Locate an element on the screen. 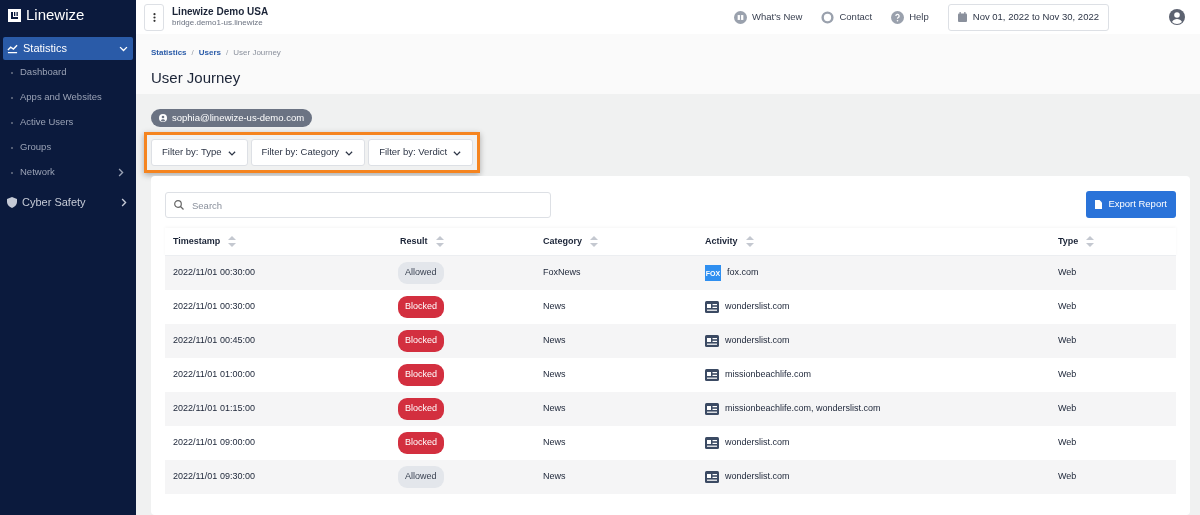 Image resolution: width=1200 pixels, height=515 pixels. column-header: Timestamp is located at coordinates (197, 241).